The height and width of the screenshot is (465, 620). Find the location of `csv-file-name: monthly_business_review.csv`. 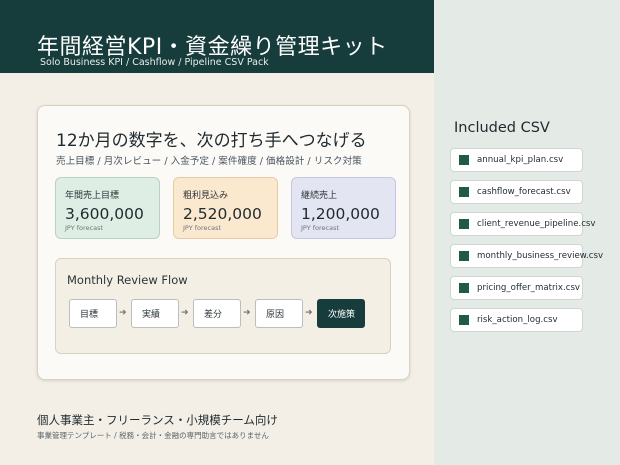

csv-file-name: monthly_business_review.csv is located at coordinates (540, 256).